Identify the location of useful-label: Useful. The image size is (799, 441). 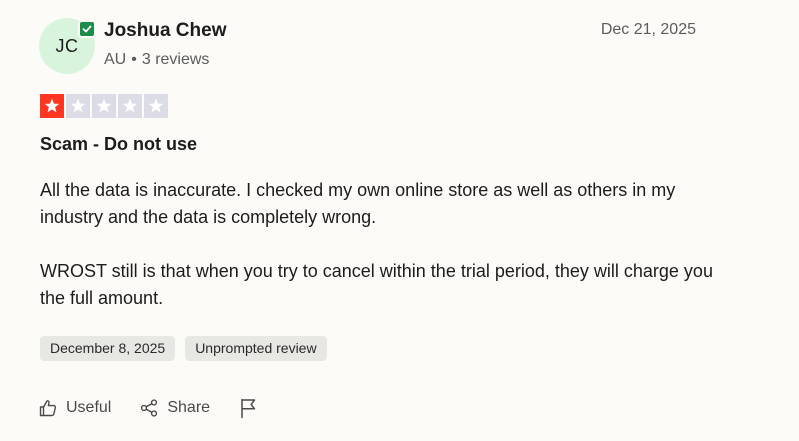
(89, 407).